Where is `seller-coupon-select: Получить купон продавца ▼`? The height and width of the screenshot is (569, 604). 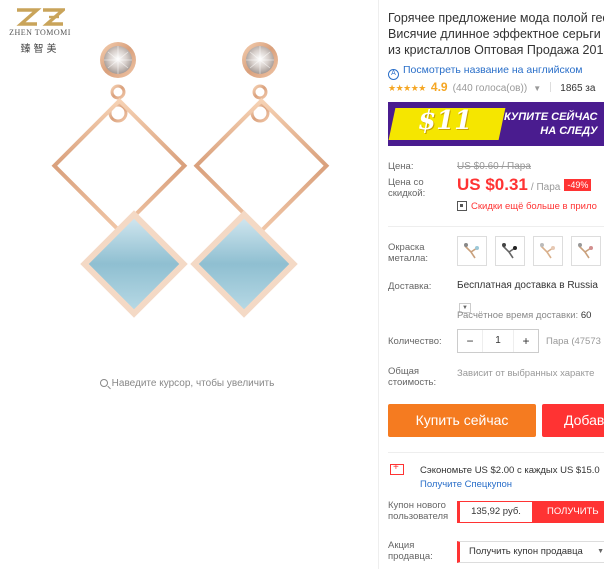 seller-coupon-select: Получить купон продавца ▼ is located at coordinates (530, 552).